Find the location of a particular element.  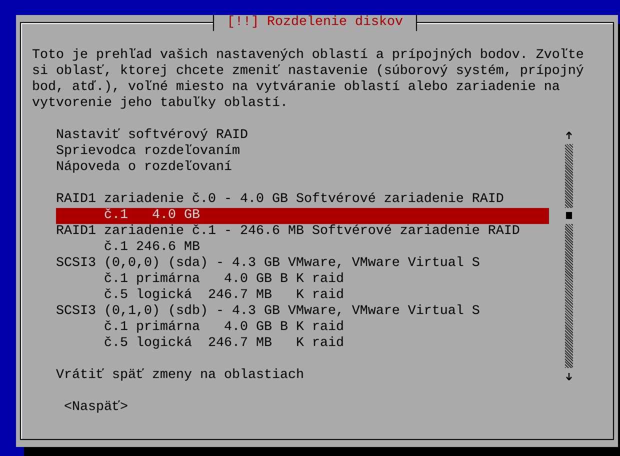

menu-item: RAID1 zariadenie č.0 - 4.0 GB Softvérové zariadenie RAID is located at coordinates (302, 200).